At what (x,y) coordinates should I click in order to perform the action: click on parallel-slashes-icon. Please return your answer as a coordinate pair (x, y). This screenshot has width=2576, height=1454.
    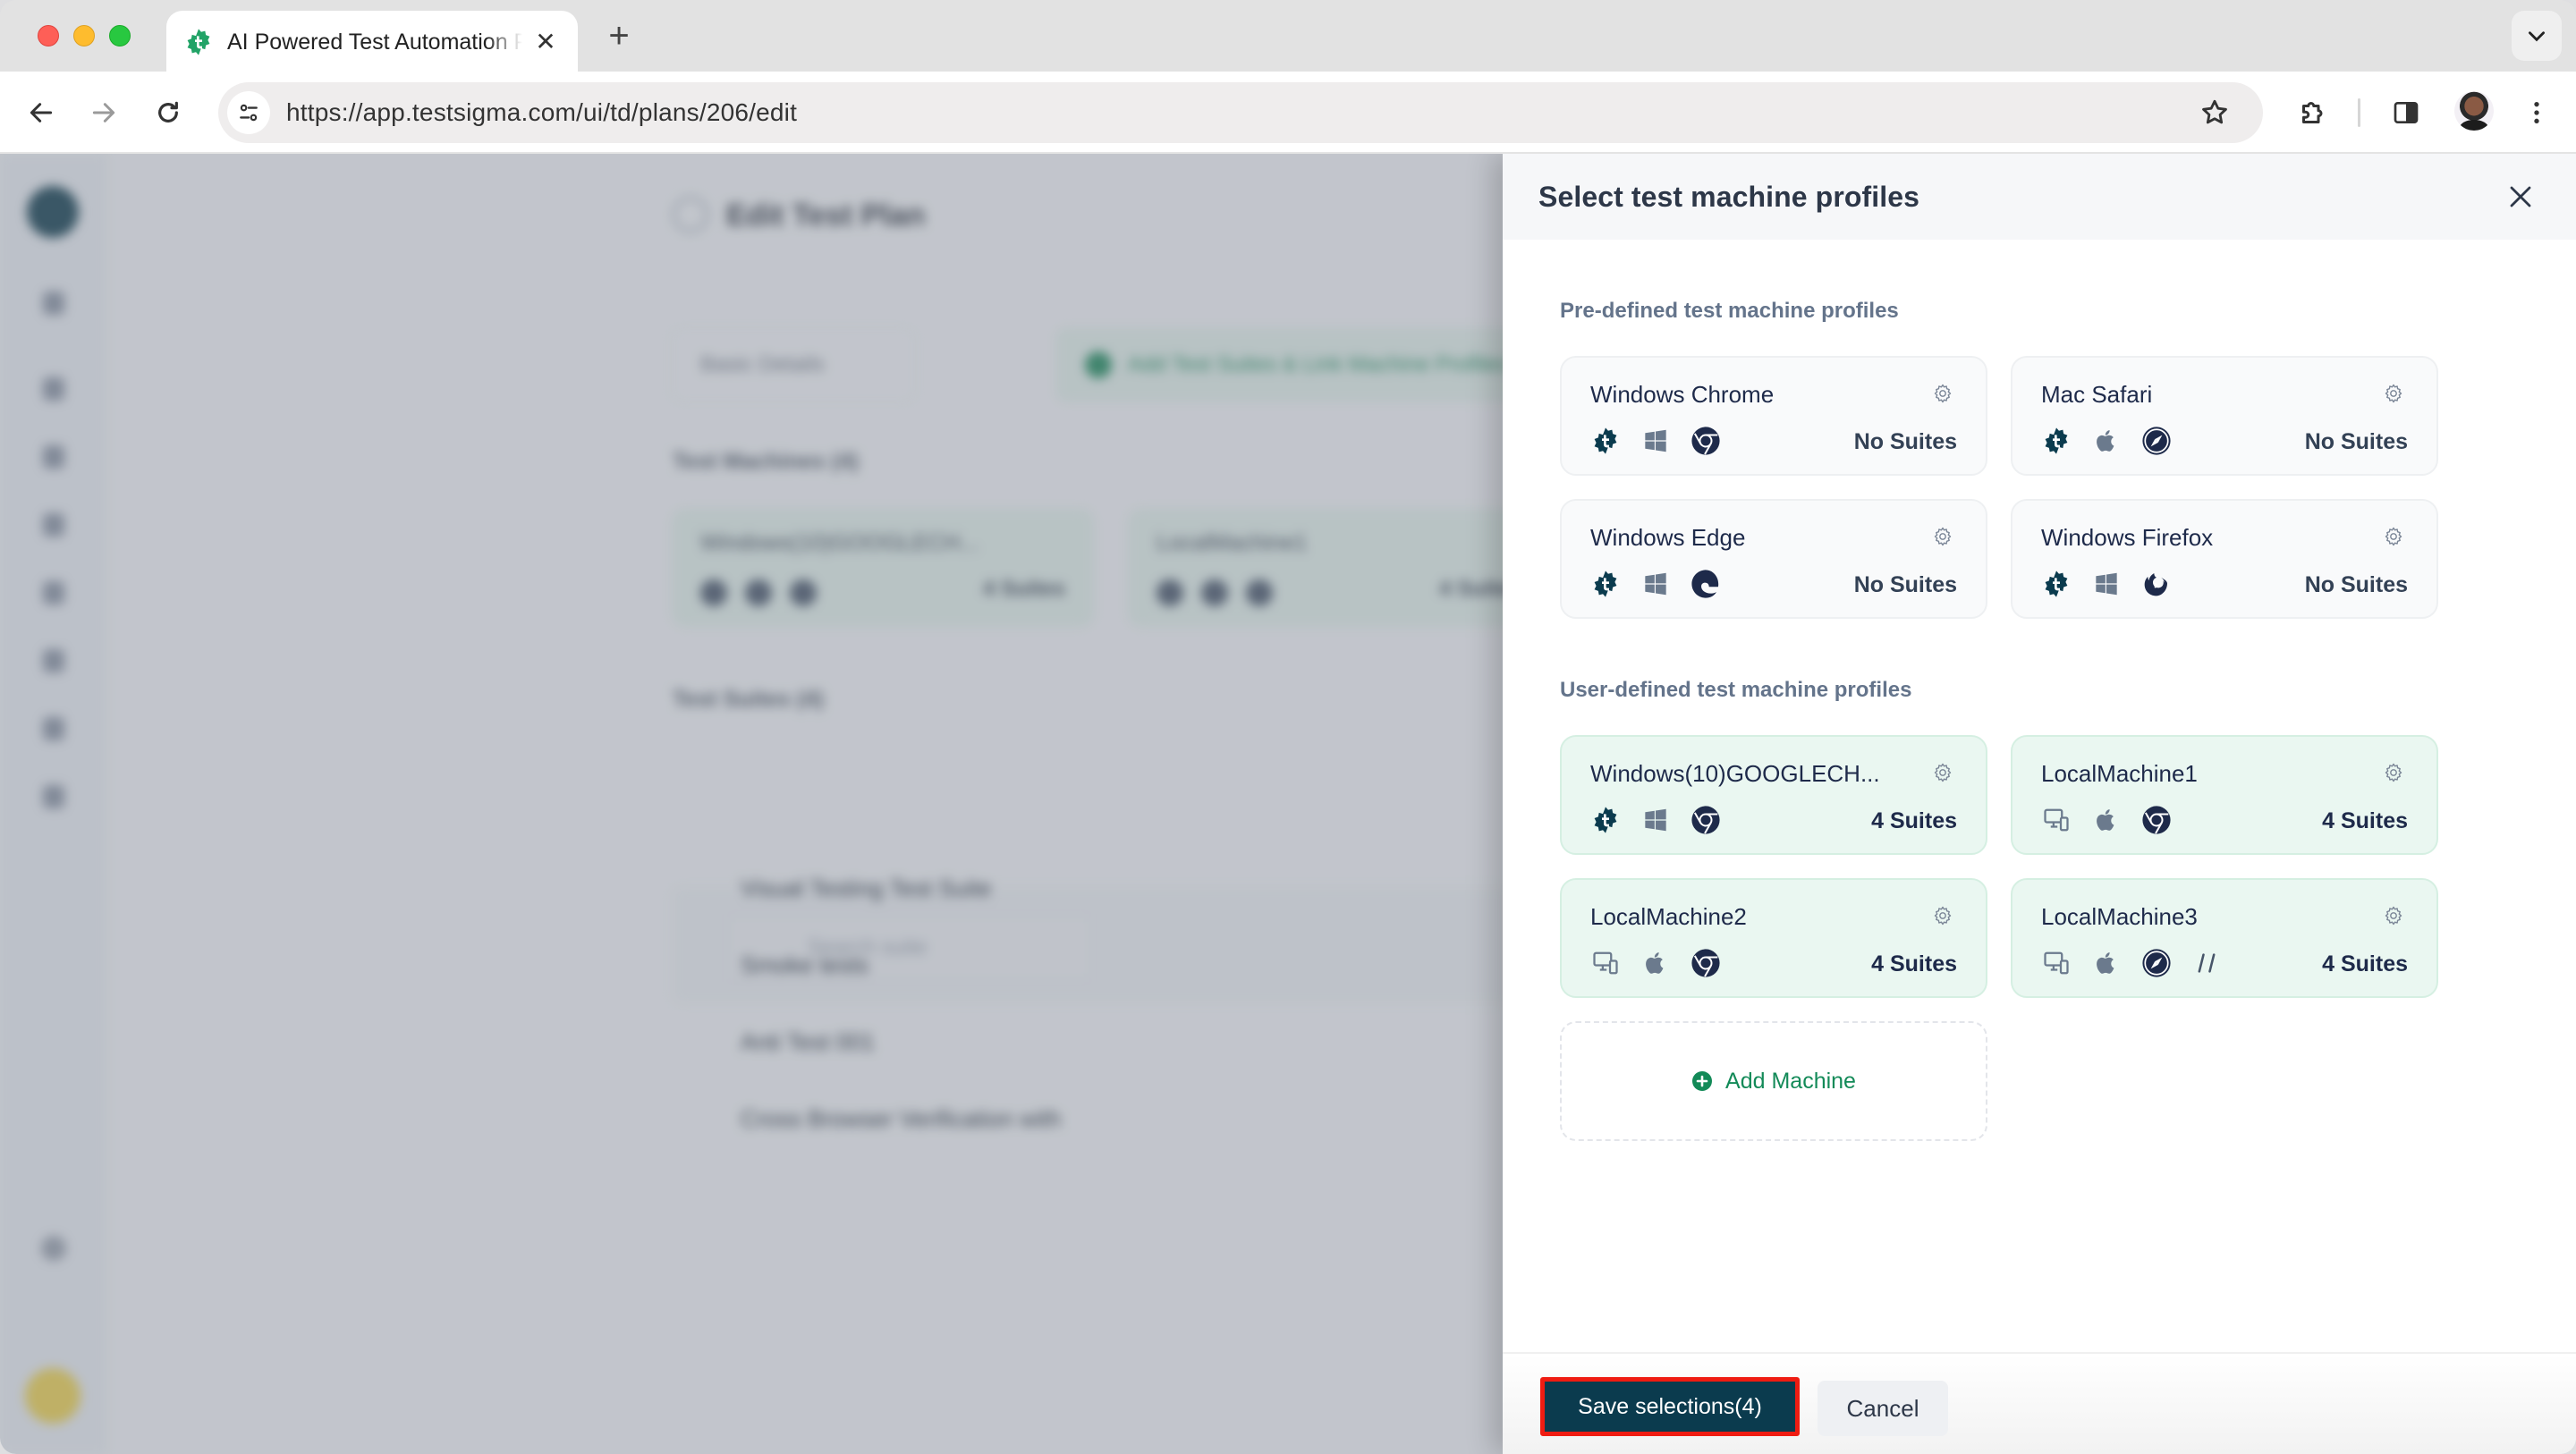
    Looking at the image, I should click on (2206, 963).